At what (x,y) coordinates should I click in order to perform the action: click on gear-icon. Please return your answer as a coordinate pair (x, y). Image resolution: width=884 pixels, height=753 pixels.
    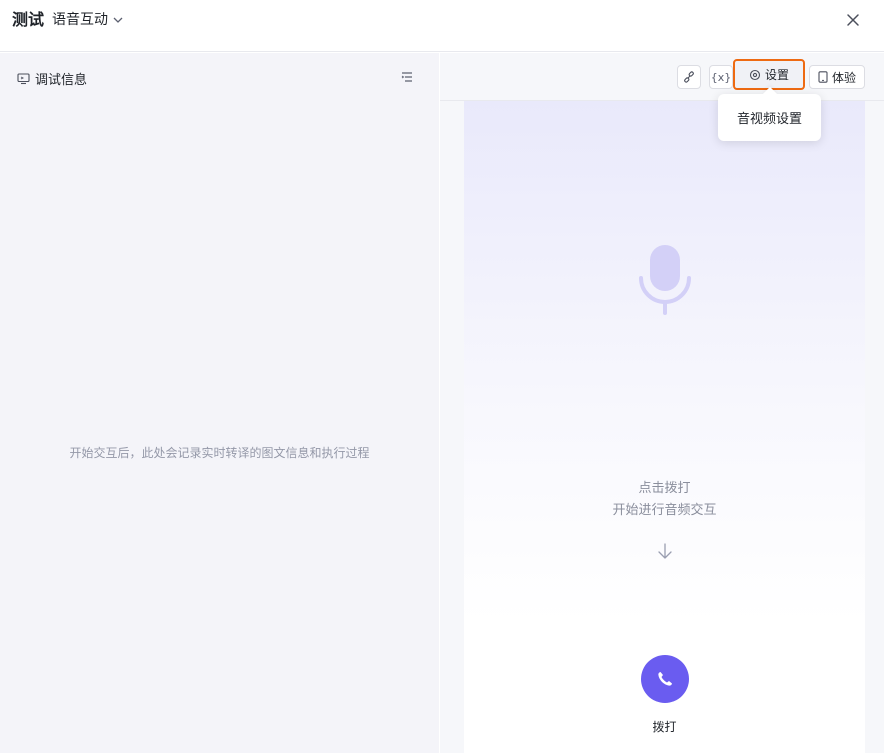
    Looking at the image, I should click on (755, 74).